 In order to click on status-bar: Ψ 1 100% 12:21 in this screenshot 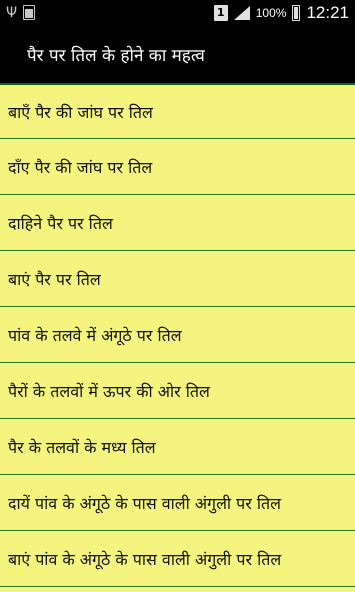, I will do `click(177, 12)`.